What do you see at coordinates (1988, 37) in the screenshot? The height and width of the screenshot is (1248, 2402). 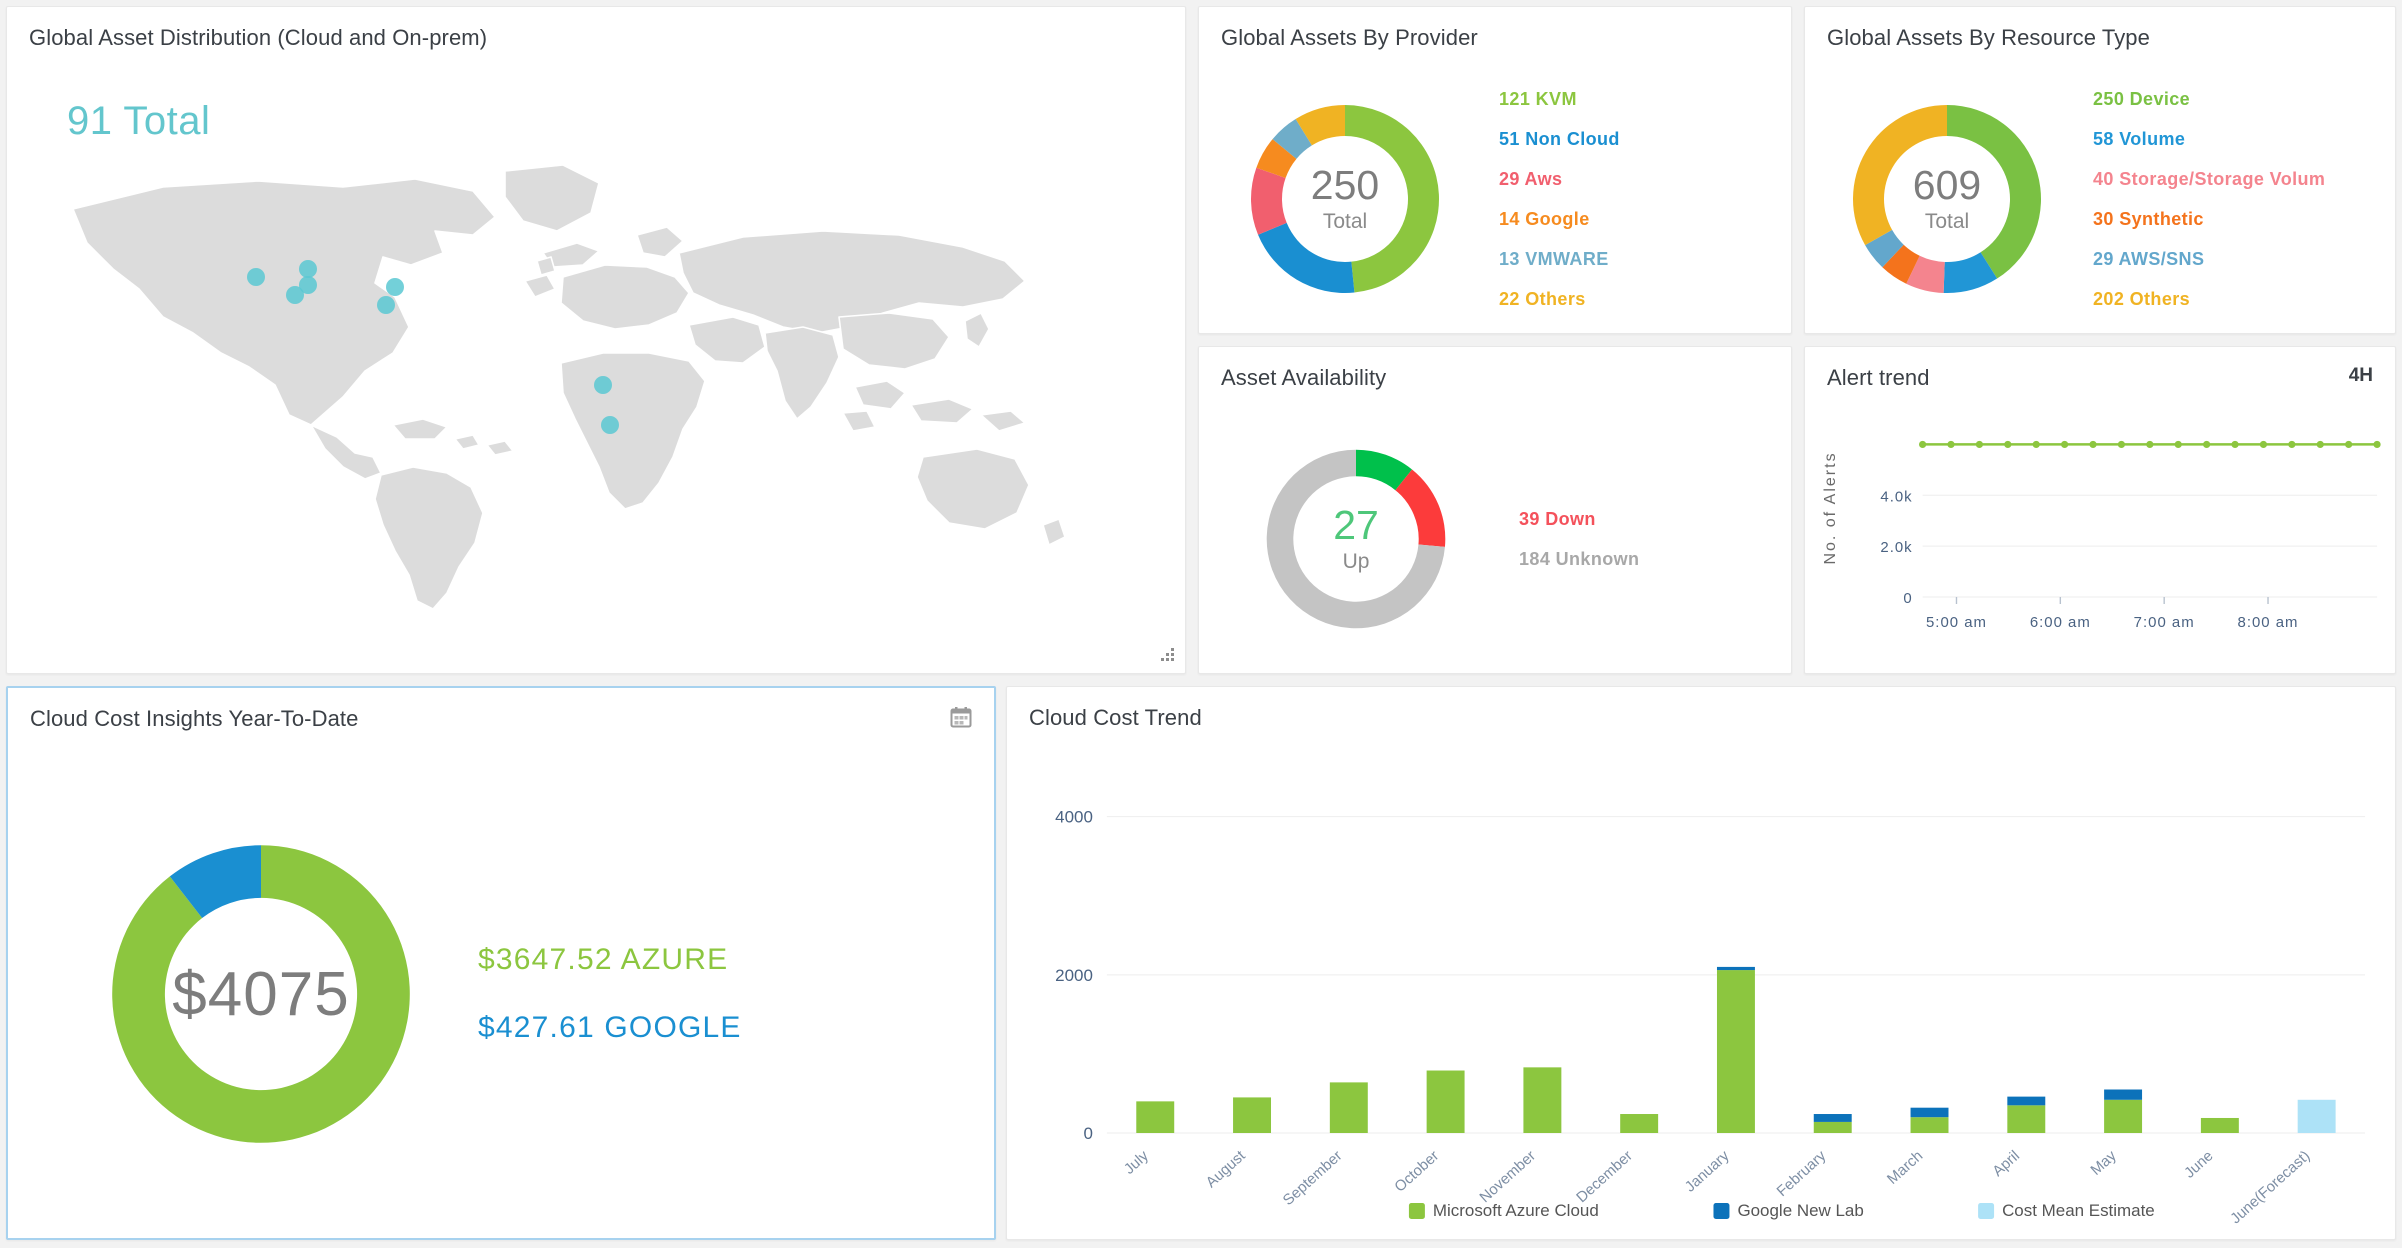 I see `restype-panel-title: Global Assets By Resource Type` at bounding box center [1988, 37].